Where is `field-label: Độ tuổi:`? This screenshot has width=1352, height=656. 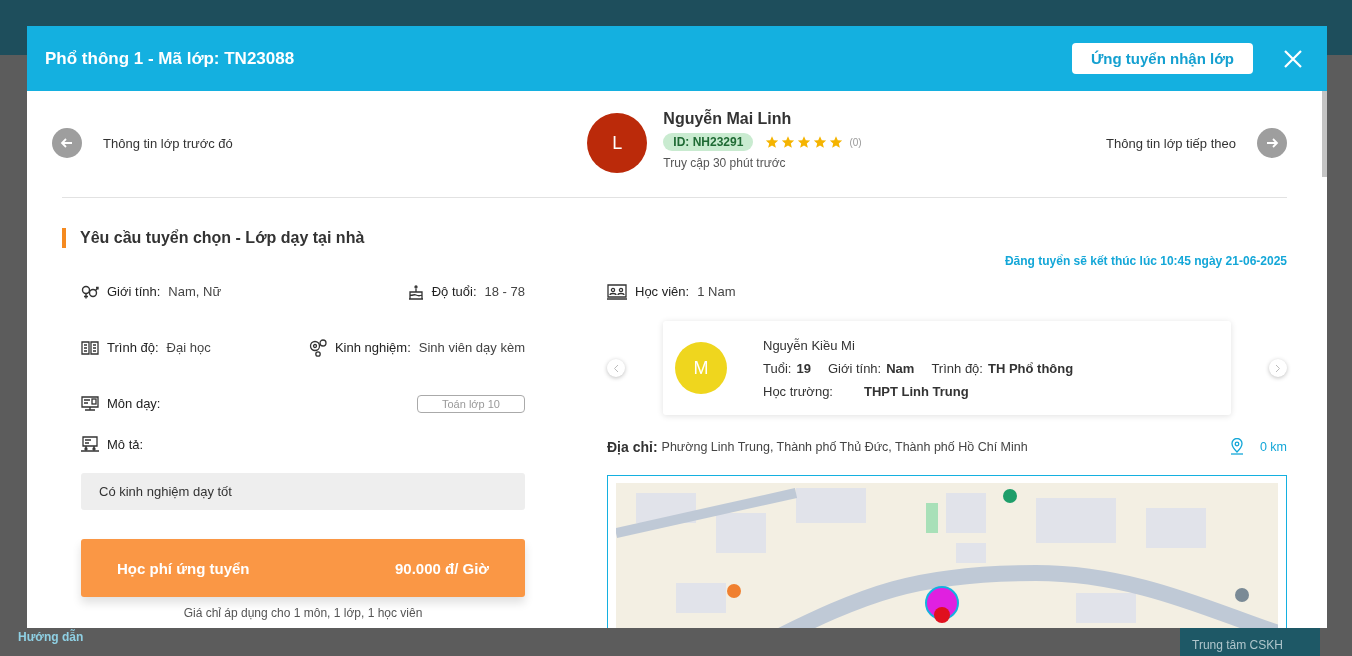
field-label: Độ tuổi: is located at coordinates (454, 291).